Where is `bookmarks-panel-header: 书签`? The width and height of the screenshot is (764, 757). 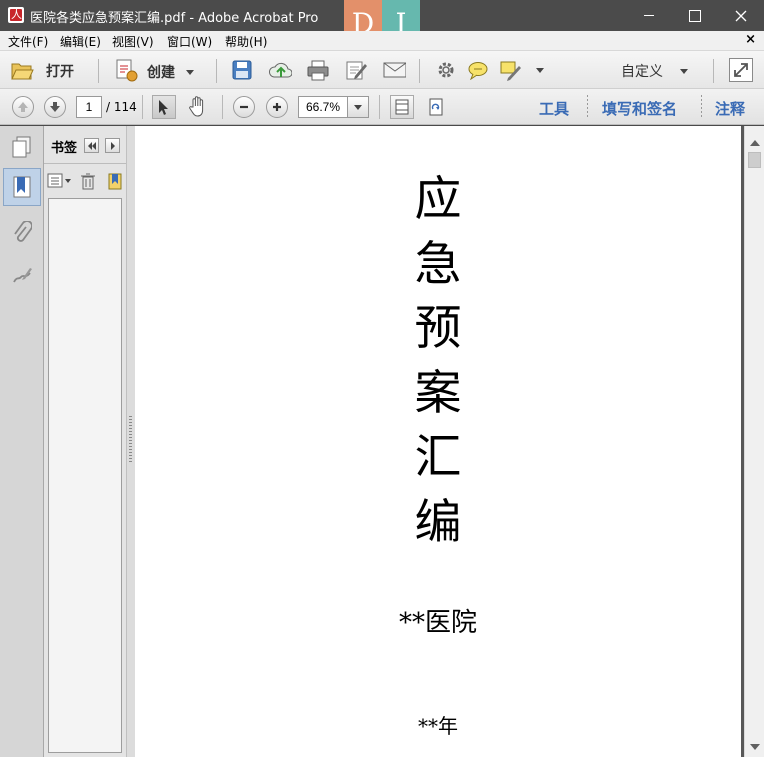
bookmarks-panel-header: 书签 is located at coordinates (85, 145).